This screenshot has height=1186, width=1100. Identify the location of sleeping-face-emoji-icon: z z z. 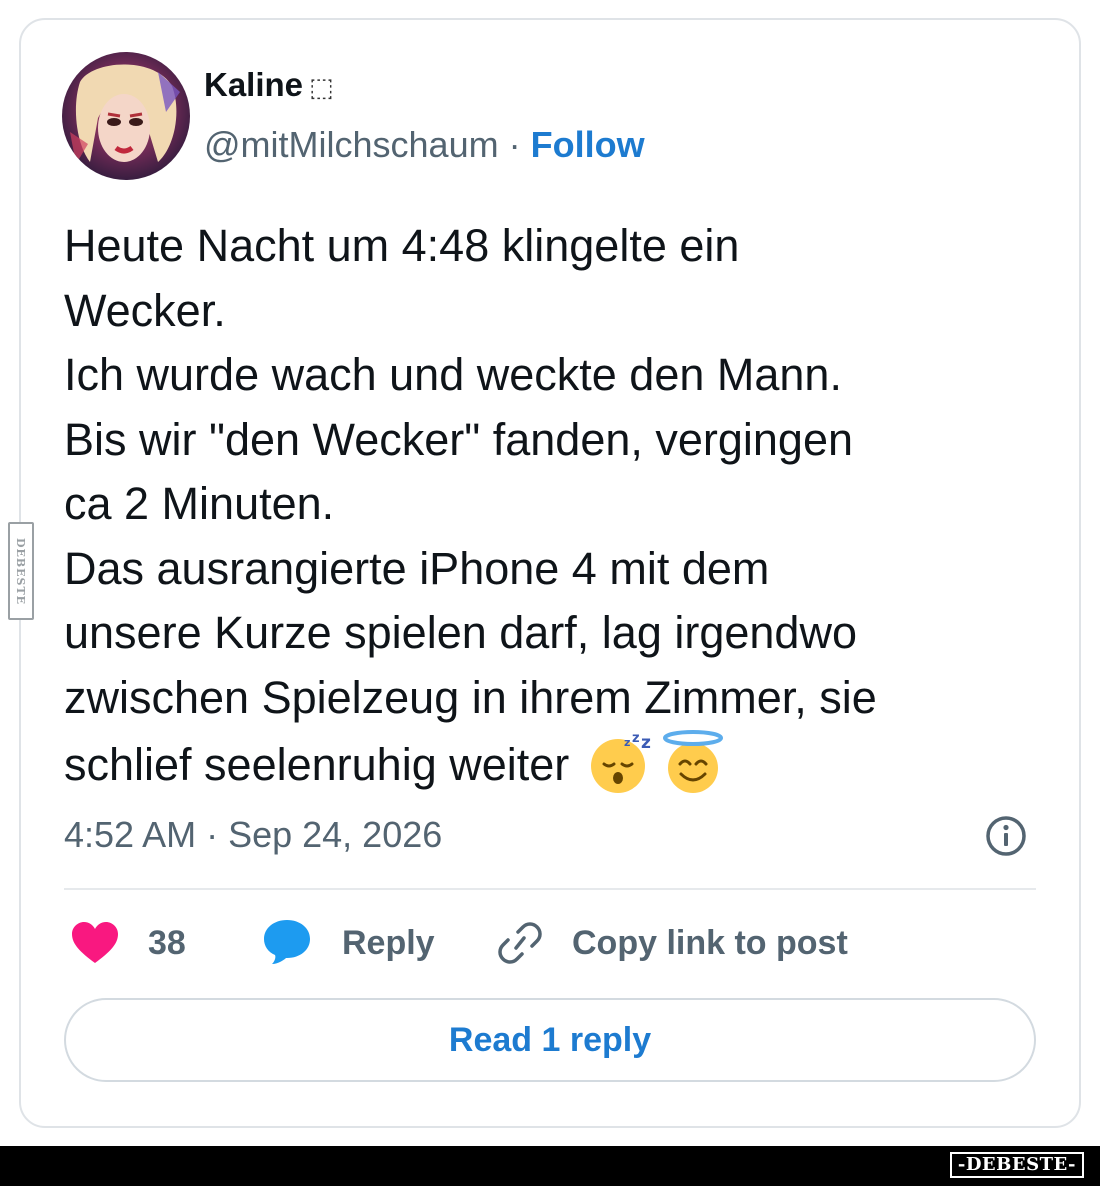
(621, 762).